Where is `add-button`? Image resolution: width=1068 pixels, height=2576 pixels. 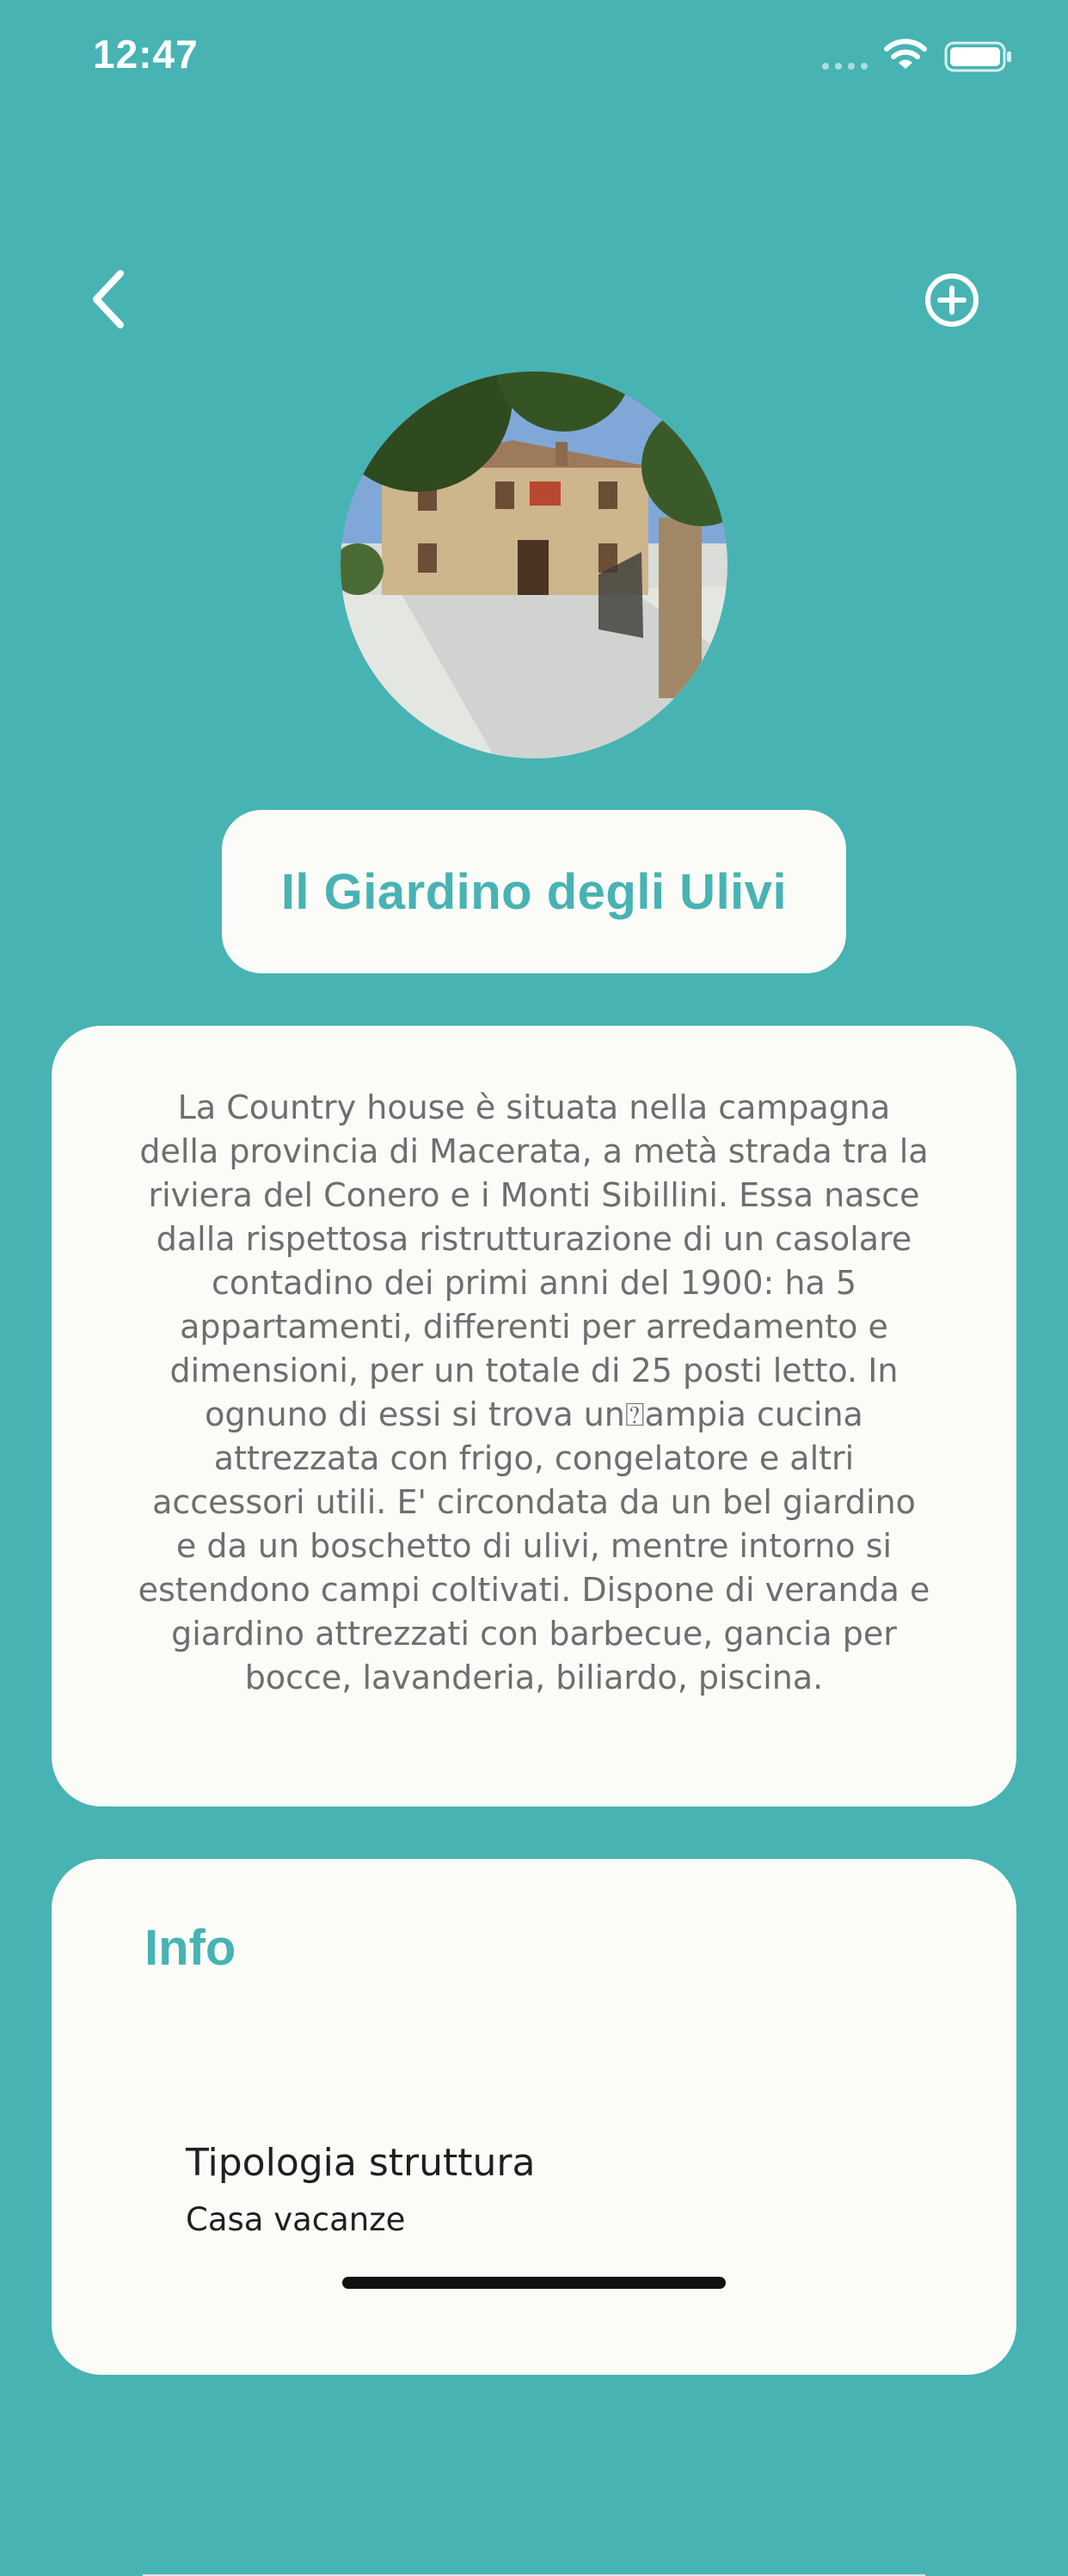
add-button is located at coordinates (952, 300).